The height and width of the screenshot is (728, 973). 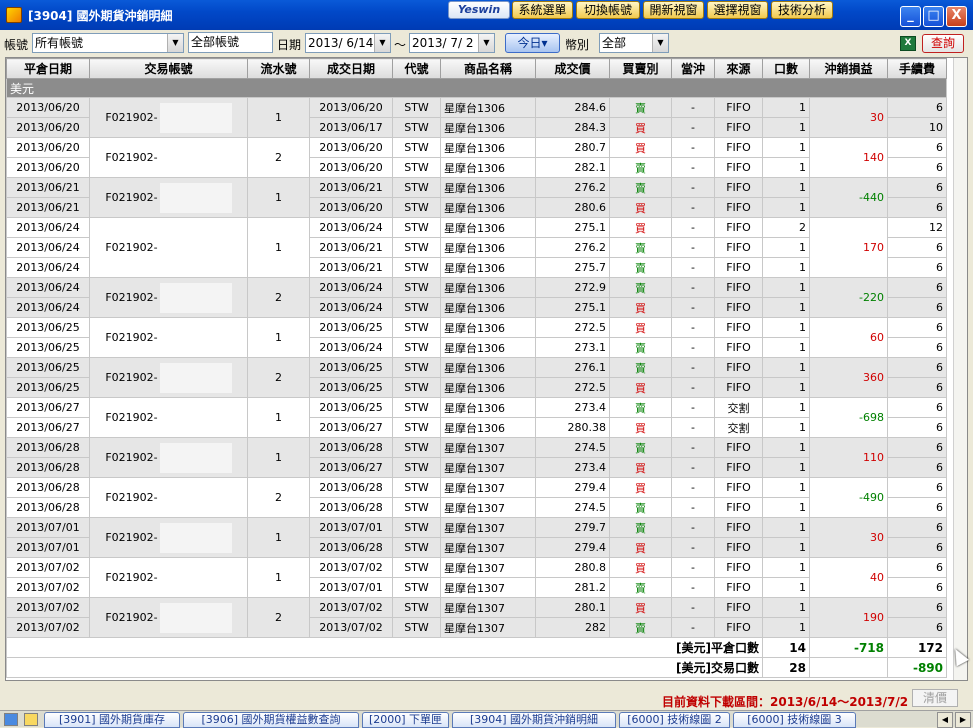 What do you see at coordinates (488, 547) in the screenshot?
I see `product-cell: 星摩台1307` at bounding box center [488, 547].